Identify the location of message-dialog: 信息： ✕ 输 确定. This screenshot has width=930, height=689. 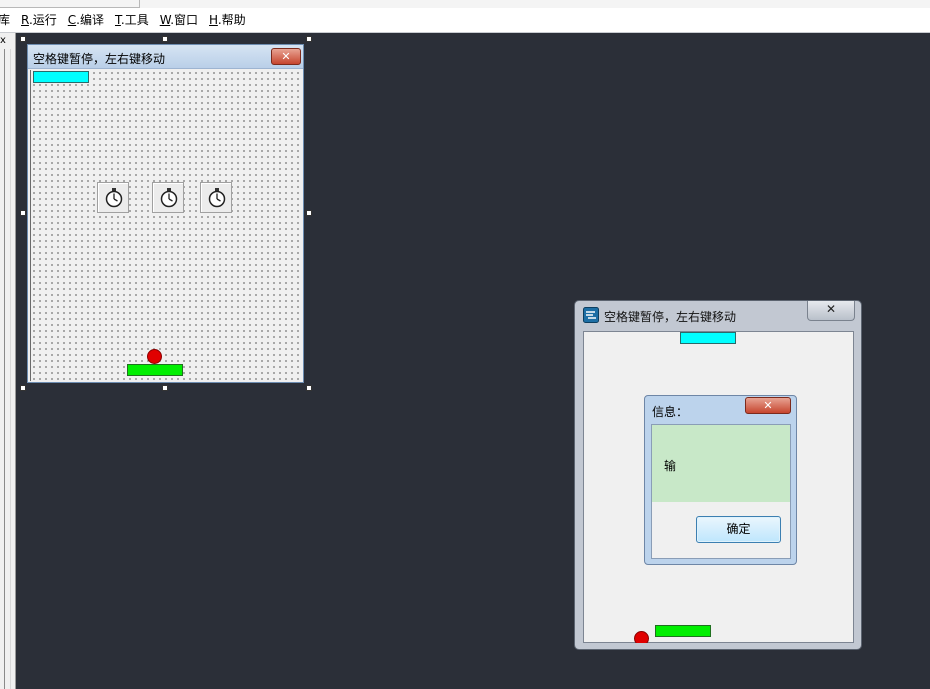
(720, 480).